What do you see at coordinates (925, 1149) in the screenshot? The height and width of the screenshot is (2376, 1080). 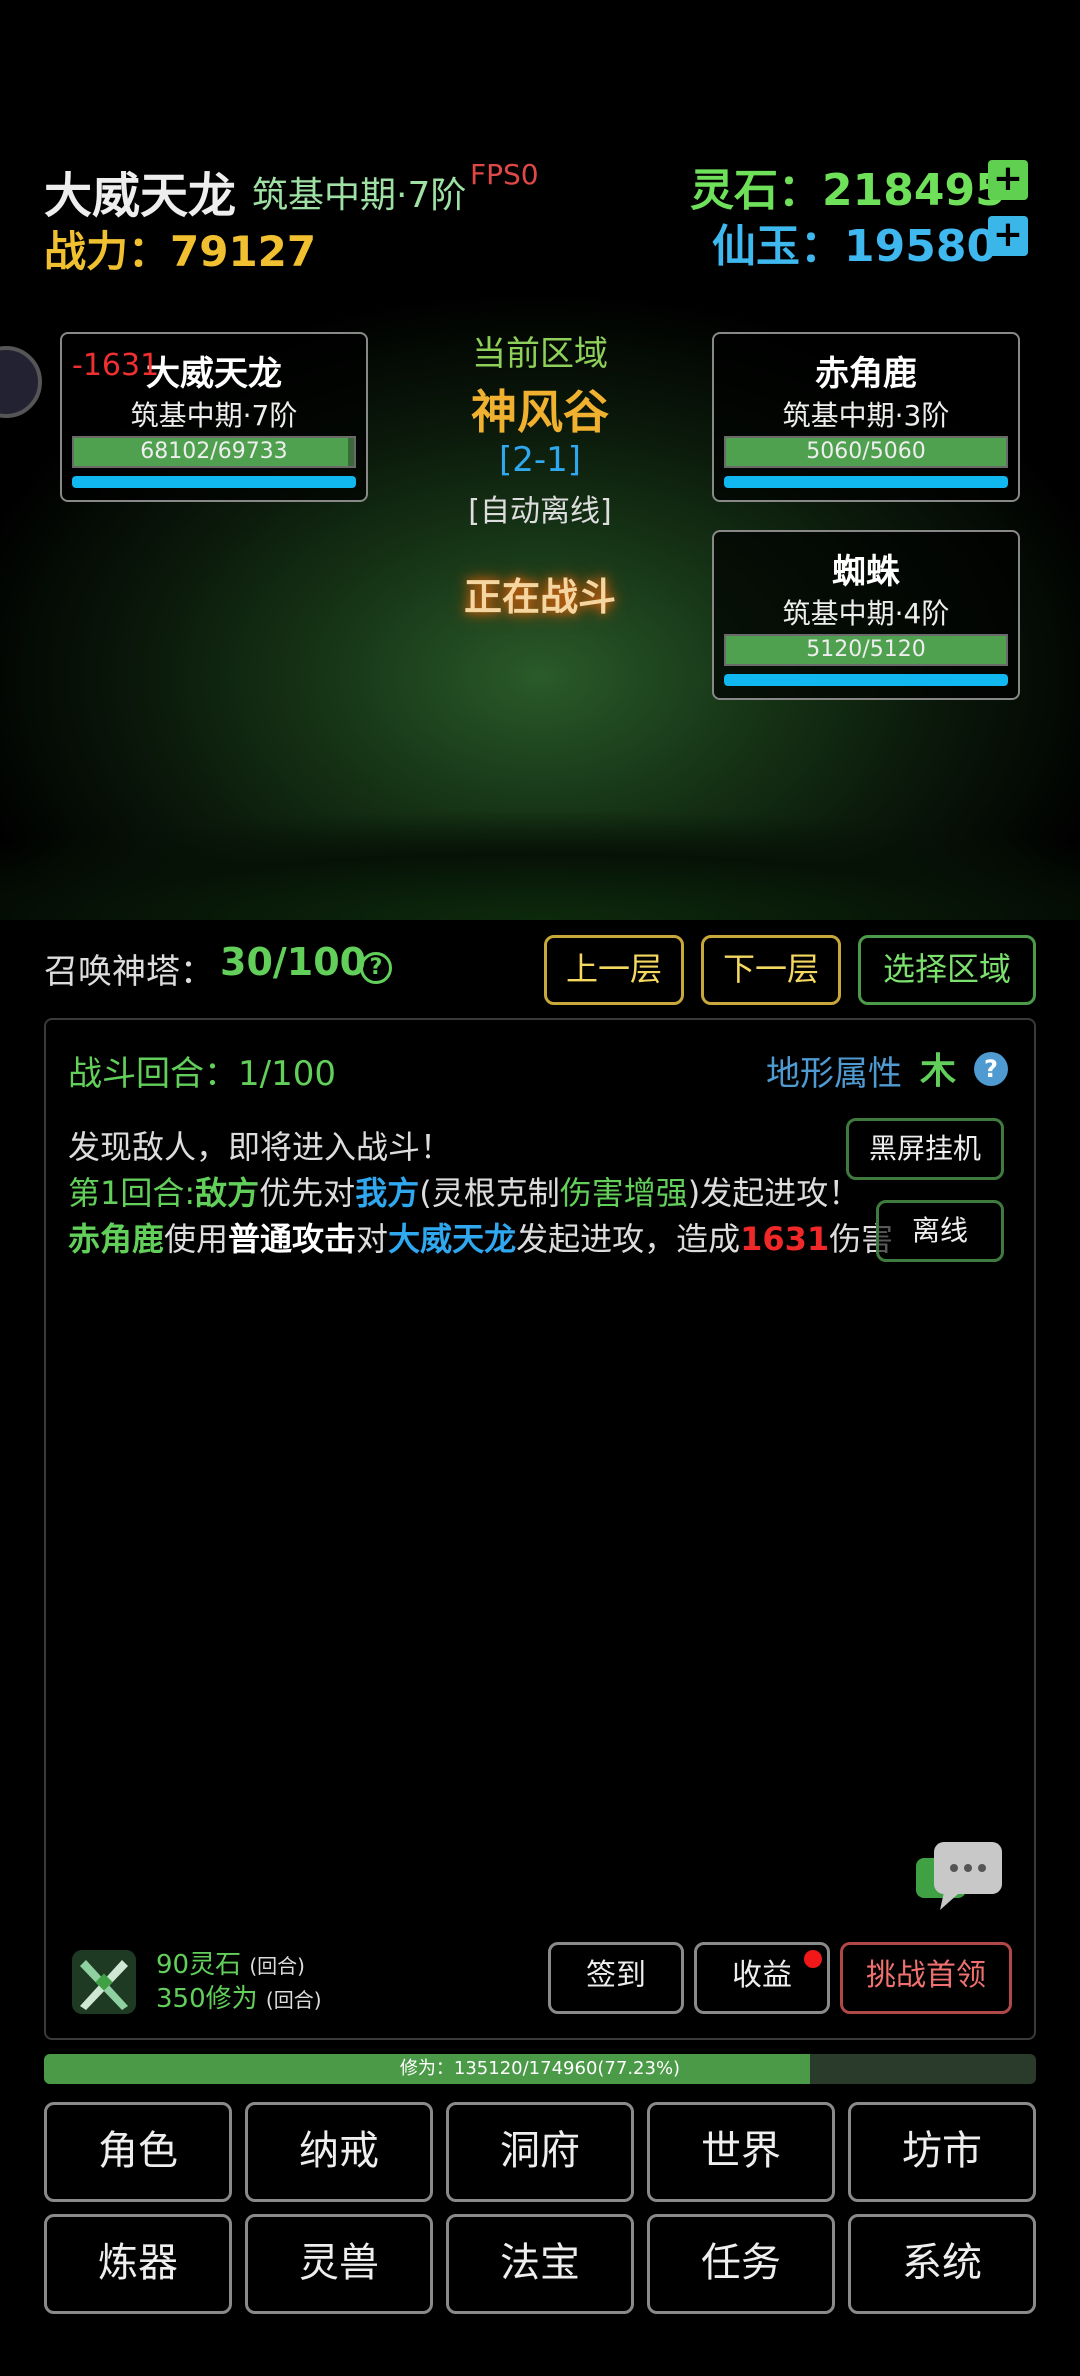 I see `black-screen-idle-button: 黑屏挂机` at bounding box center [925, 1149].